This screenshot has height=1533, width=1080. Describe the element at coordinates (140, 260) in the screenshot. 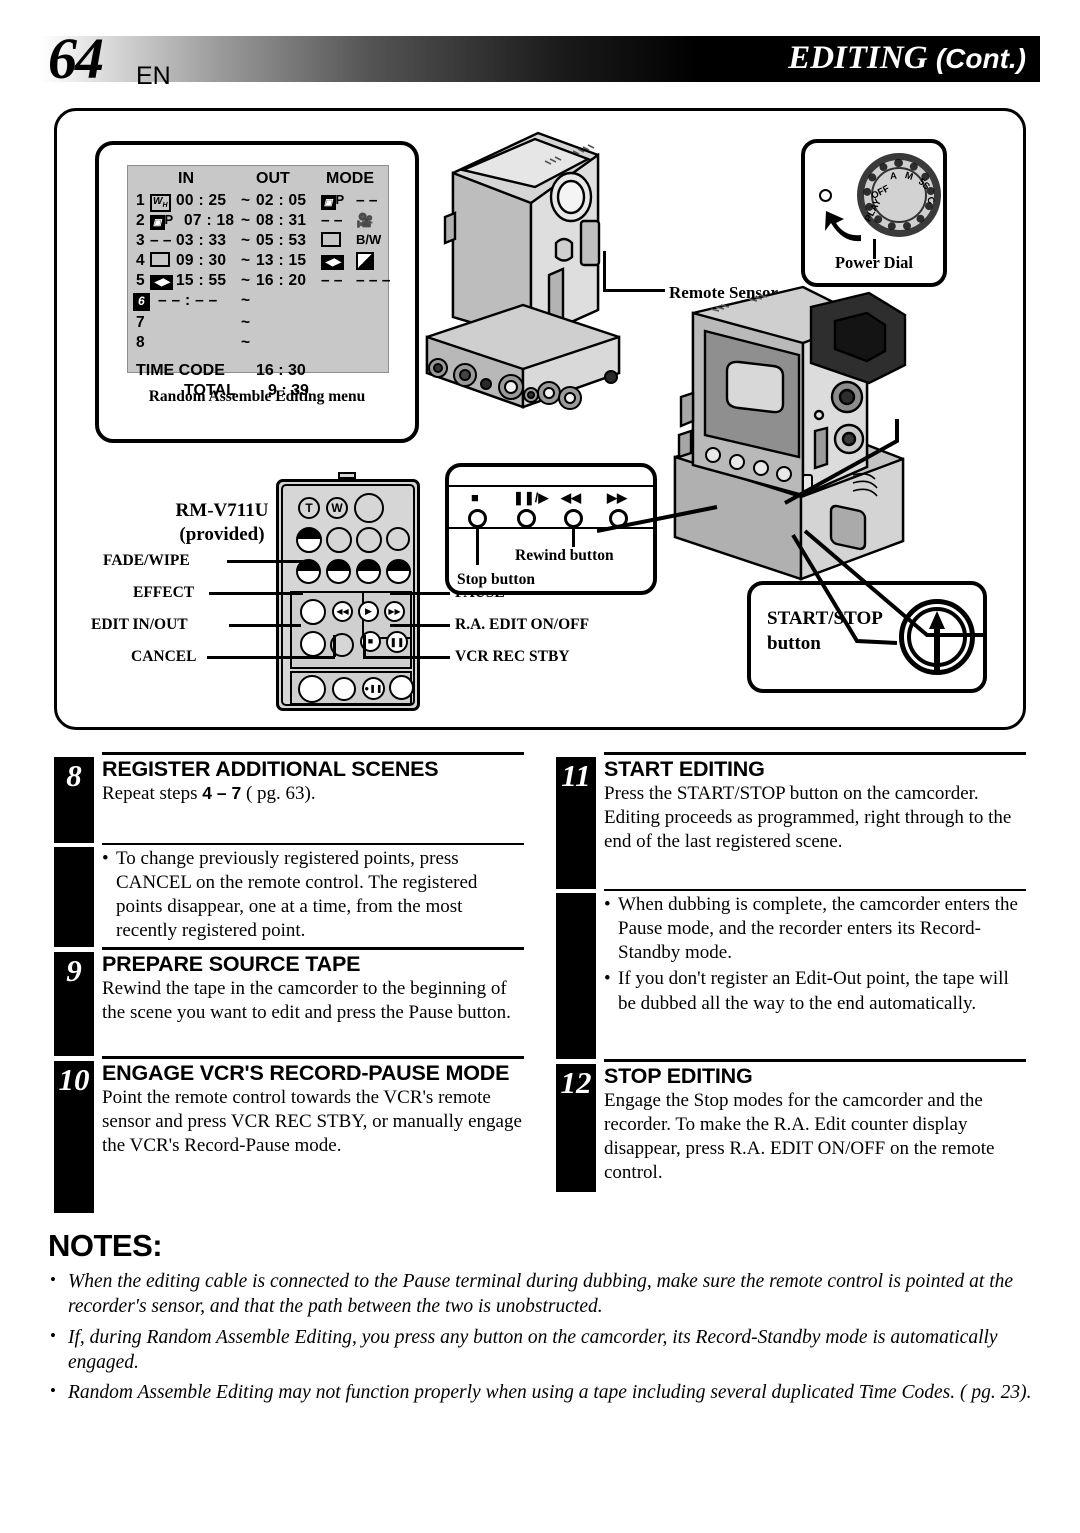

I see `osd-row-index: 4` at that location.